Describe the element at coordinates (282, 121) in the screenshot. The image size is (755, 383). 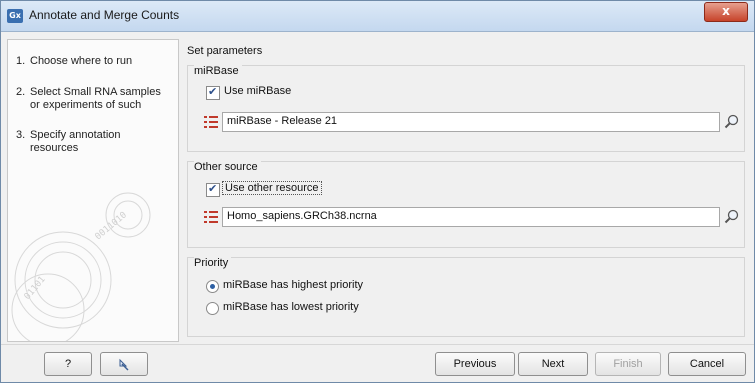
I see `mirbase-resource-value: miRBase - Release 21` at that location.